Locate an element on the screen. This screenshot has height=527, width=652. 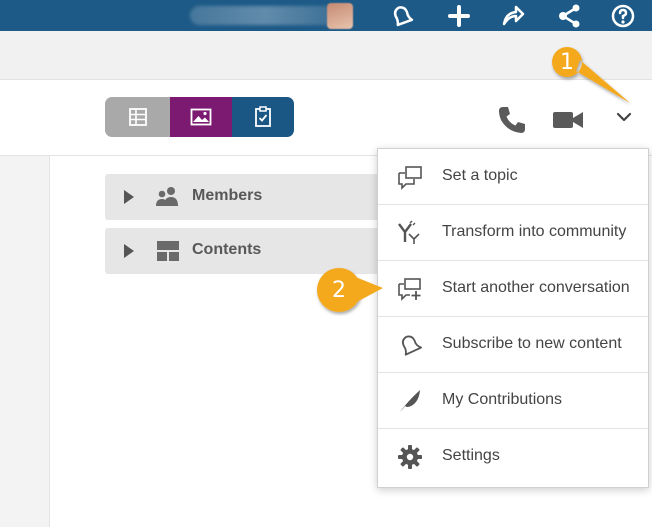
video-camera-icon is located at coordinates (568, 120).